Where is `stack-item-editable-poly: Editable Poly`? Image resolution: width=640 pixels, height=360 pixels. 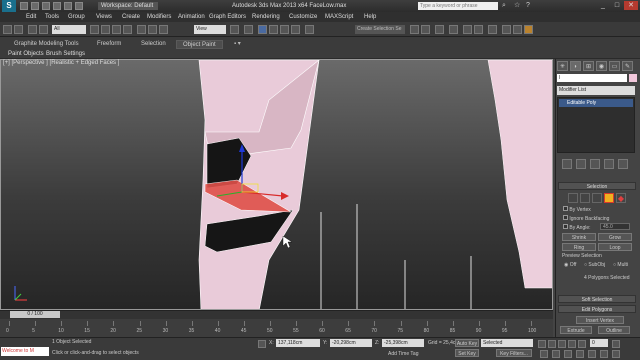
stack-item-editable-poly: Editable Poly is located at coordinates (596, 103).